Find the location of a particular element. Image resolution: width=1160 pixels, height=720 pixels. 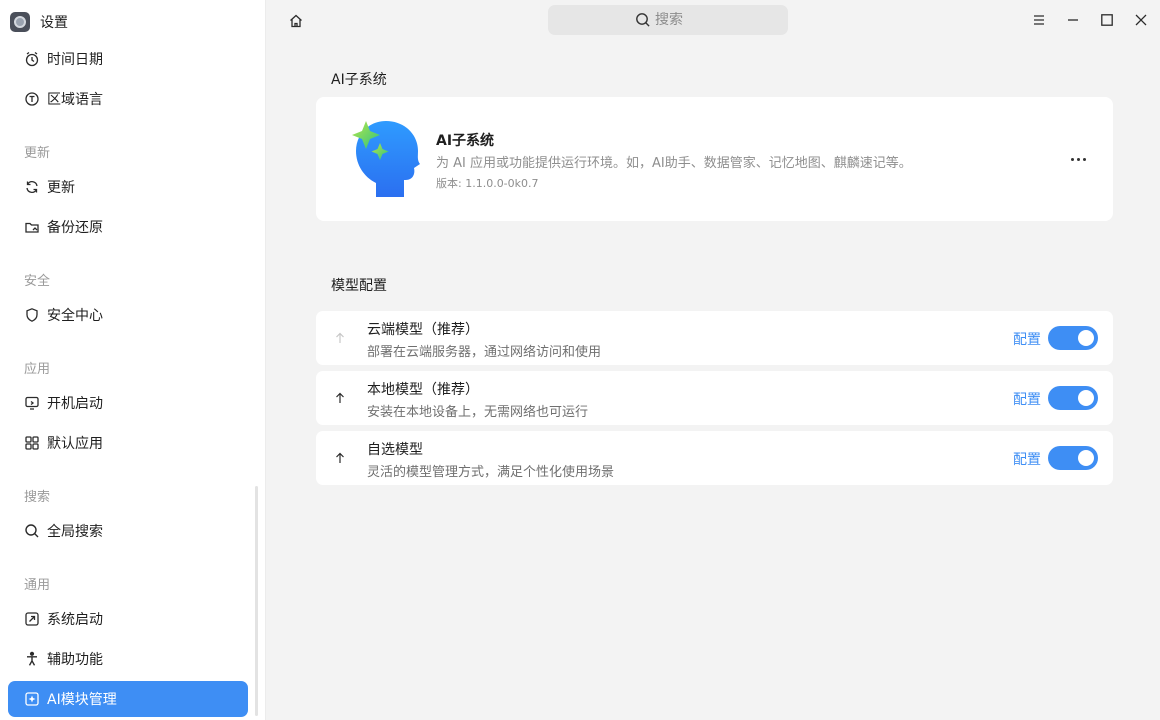

close-button is located at coordinates (1141, 20).